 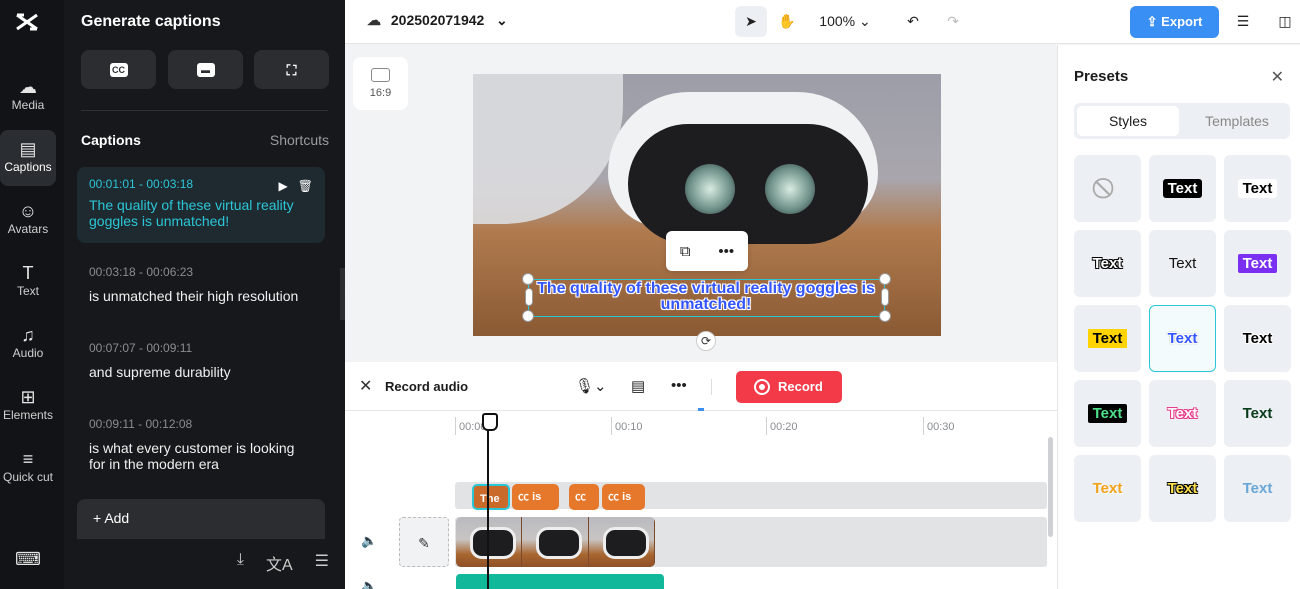 I want to click on search-list-icon: ☰, so click(x=322, y=563).